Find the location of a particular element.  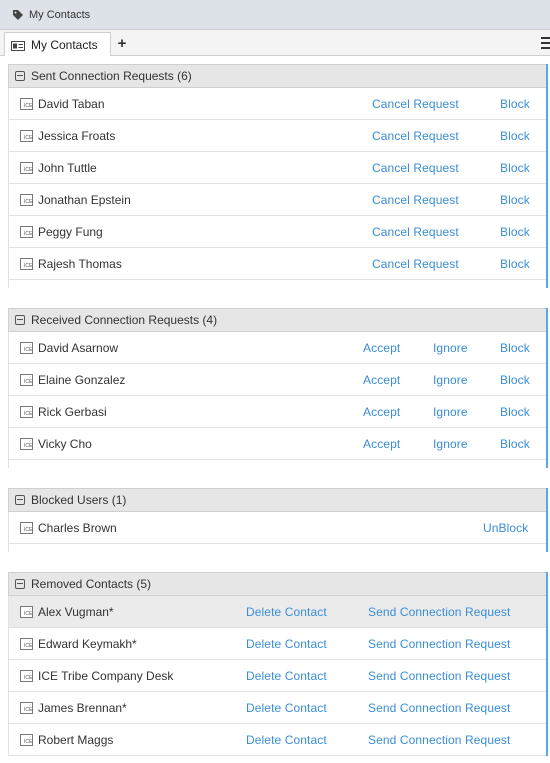

contact-name: Elaine Gonzalez is located at coordinates (82, 380).